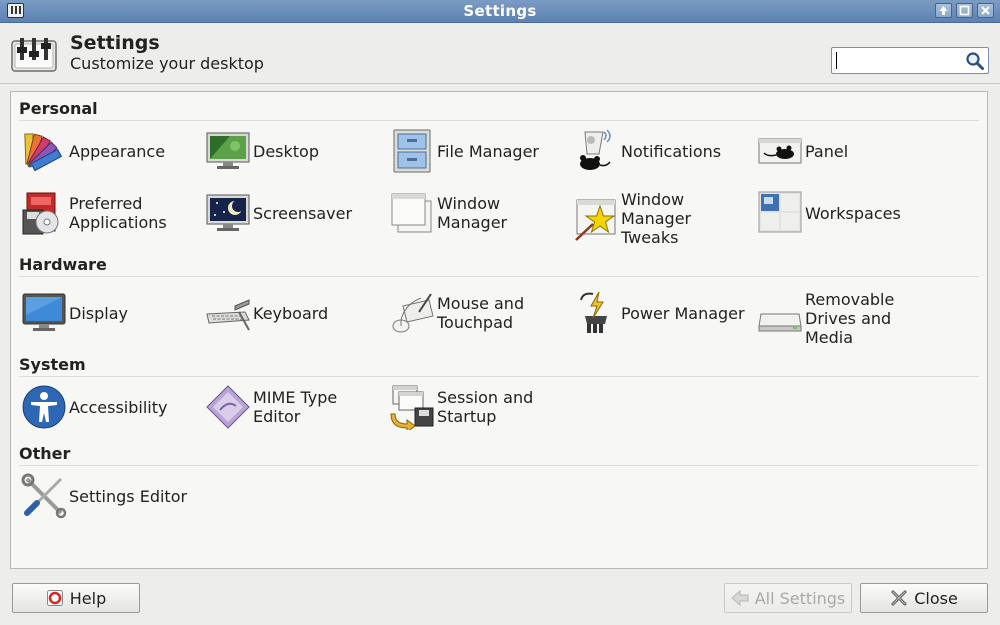 This screenshot has height=625, width=1000. What do you see at coordinates (853, 213) in the screenshot?
I see `item-label: Workspaces` at bounding box center [853, 213].